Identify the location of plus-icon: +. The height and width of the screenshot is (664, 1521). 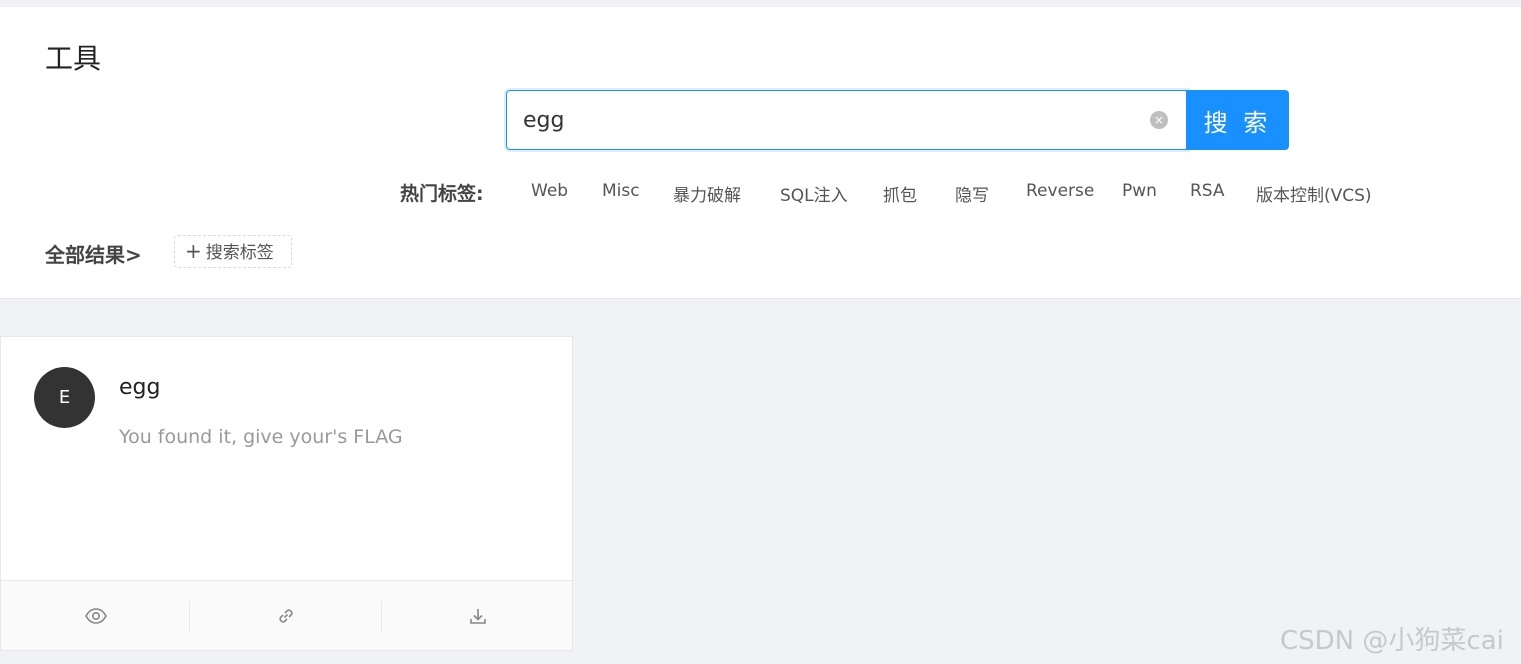
(193, 251).